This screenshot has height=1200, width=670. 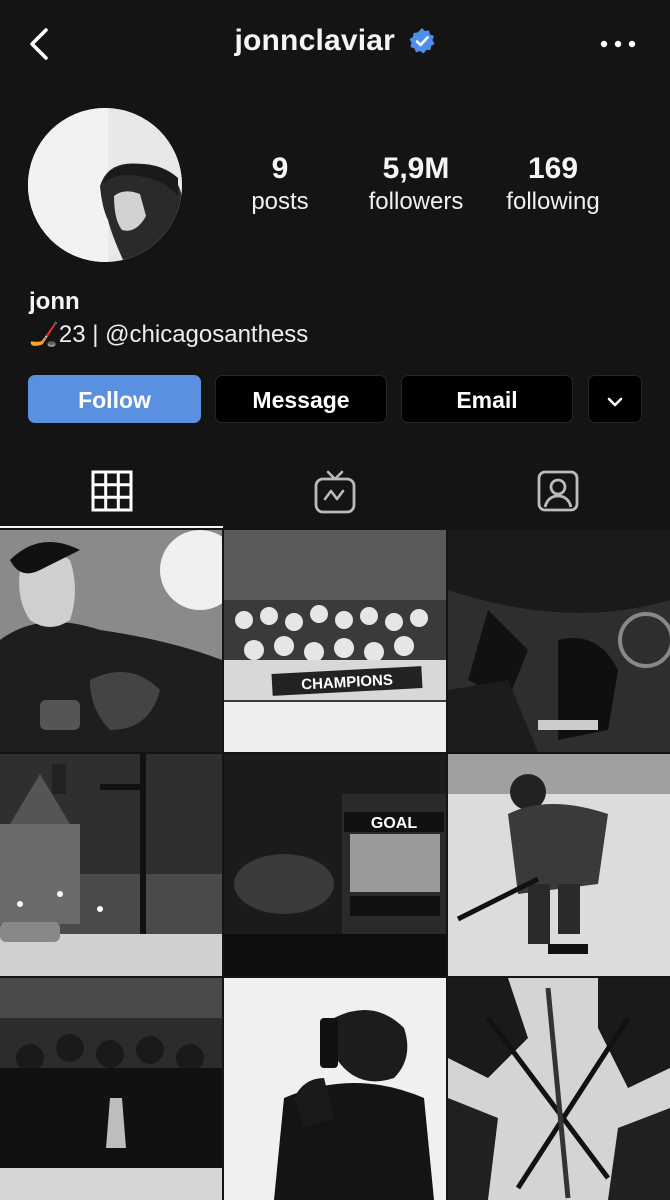 I want to click on tagged-icon, so click(x=557, y=491).